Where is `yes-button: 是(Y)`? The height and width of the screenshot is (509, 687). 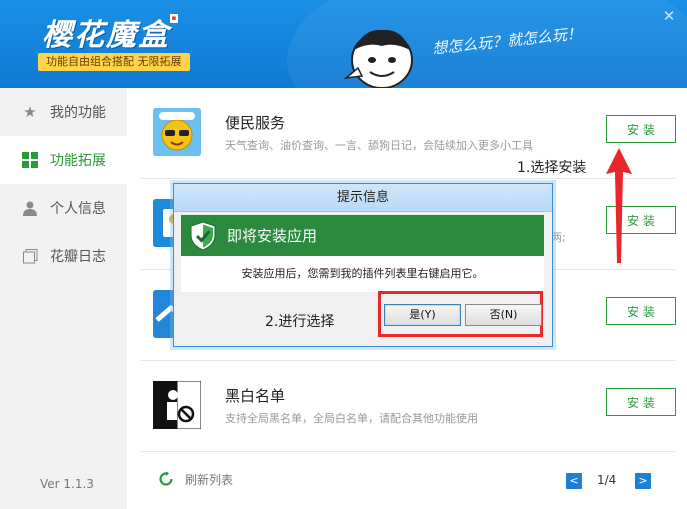
yes-button: 是(Y) is located at coordinates (422, 315).